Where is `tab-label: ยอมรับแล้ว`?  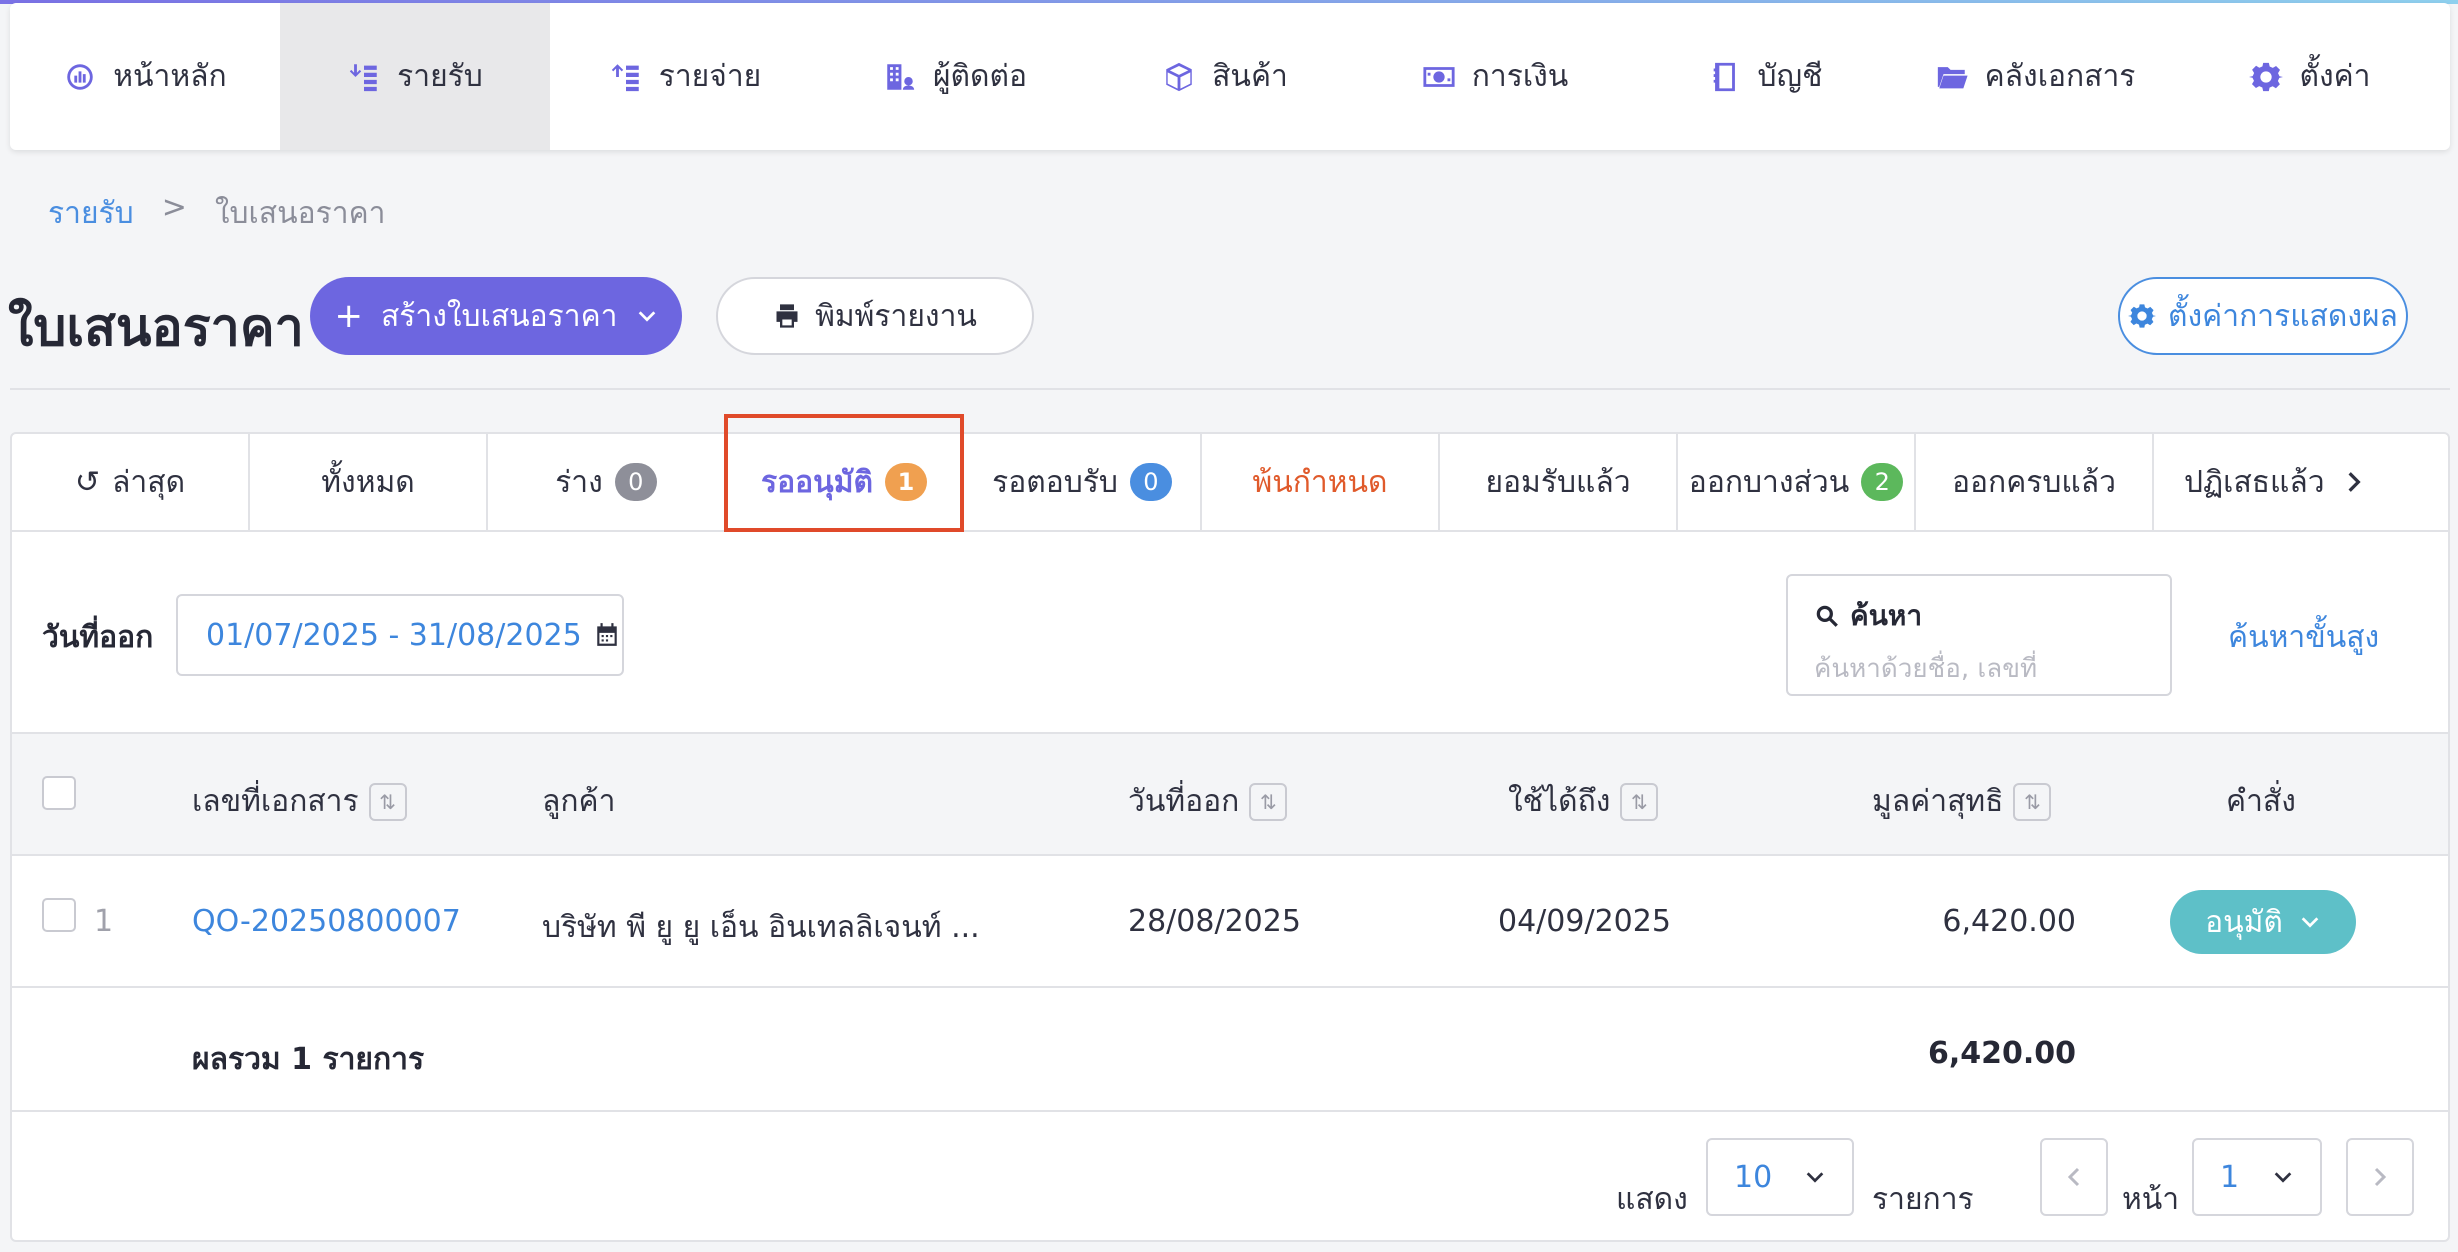 tab-label: ยอมรับแล้ว is located at coordinates (1558, 482).